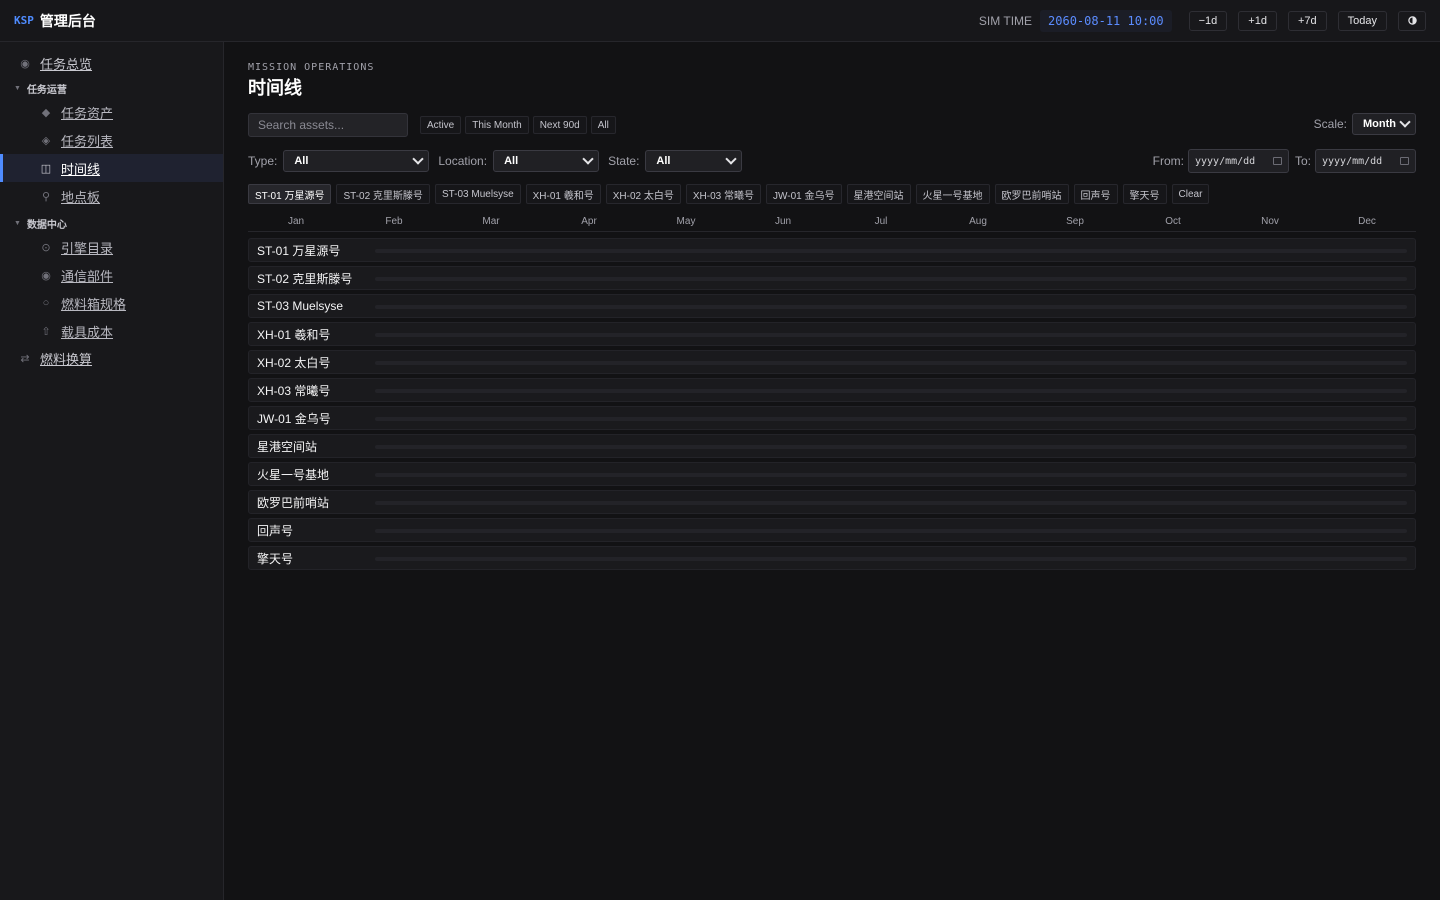  Describe the element at coordinates (383, 194) in the screenshot. I see `asset-chip: ST-02 克里斯滕号` at that location.